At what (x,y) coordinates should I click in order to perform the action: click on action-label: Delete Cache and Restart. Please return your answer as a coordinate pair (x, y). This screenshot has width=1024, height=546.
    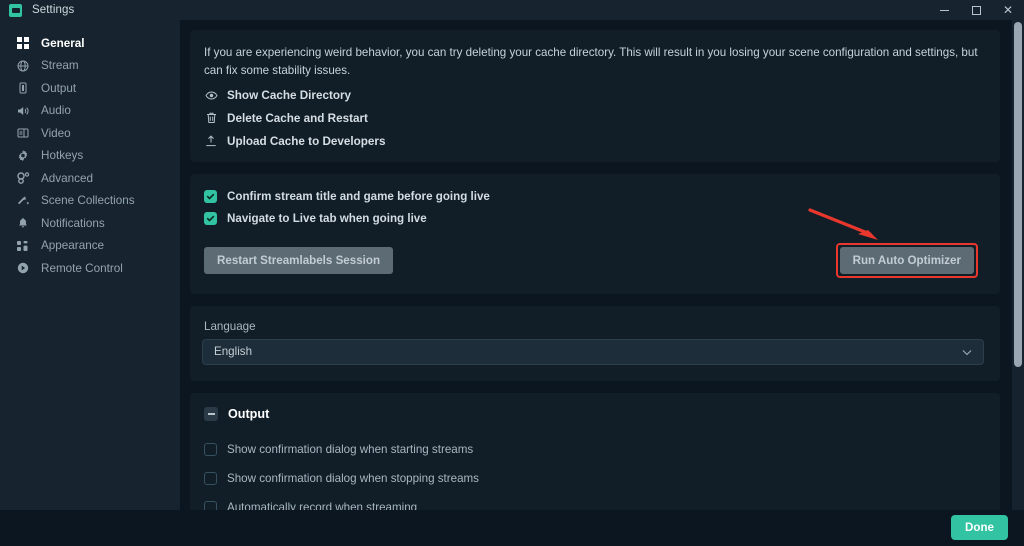
    Looking at the image, I should click on (297, 118).